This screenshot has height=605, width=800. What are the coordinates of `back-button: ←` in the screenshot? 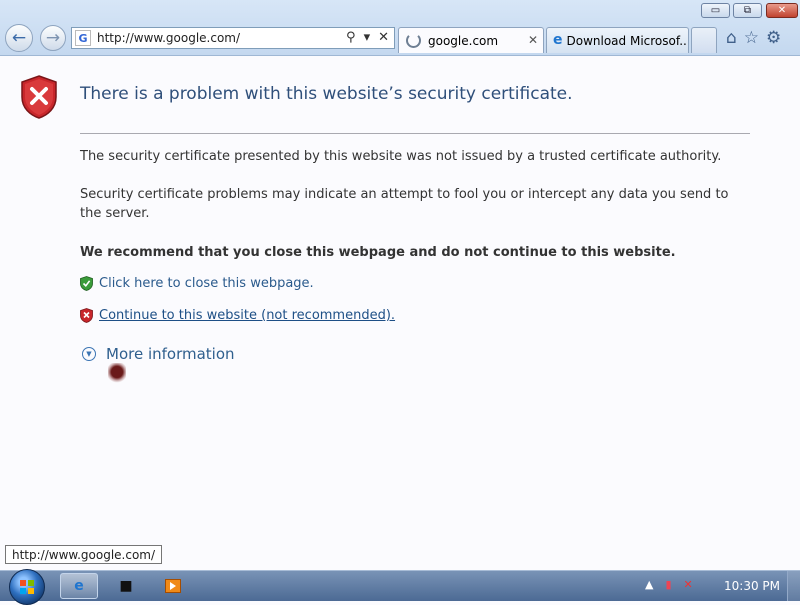 It's located at (19, 38).